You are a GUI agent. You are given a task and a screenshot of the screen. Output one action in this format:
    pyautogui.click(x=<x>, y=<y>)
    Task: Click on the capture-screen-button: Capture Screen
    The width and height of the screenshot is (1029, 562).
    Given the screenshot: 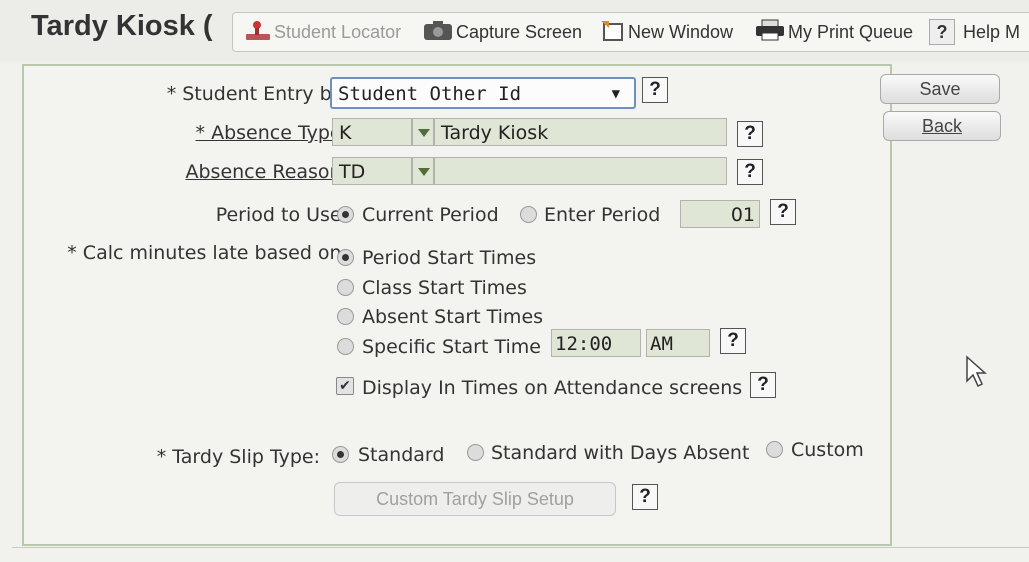 What is the action you would take?
    pyautogui.click(x=502, y=32)
    